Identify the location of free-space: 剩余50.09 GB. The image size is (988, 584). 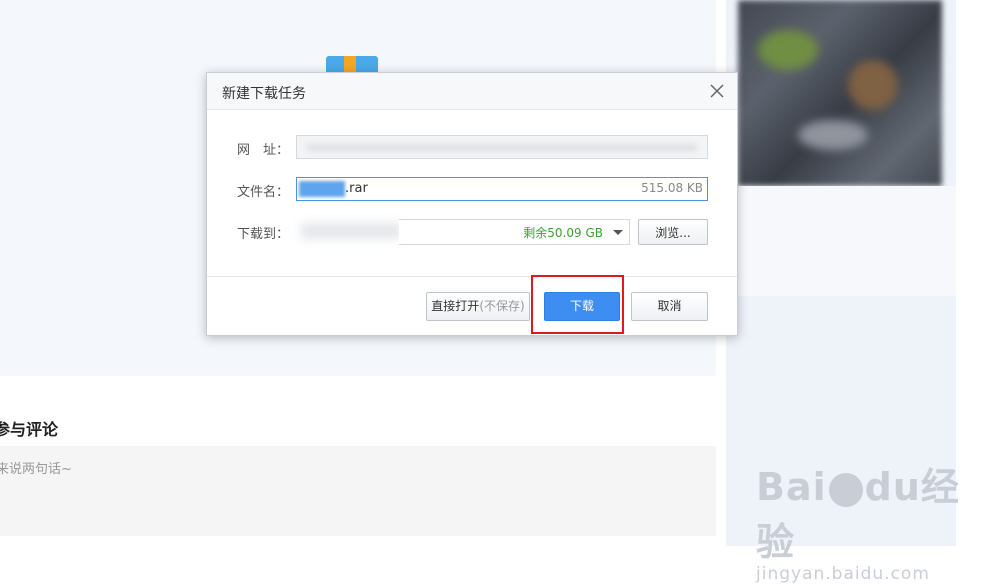
(563, 233).